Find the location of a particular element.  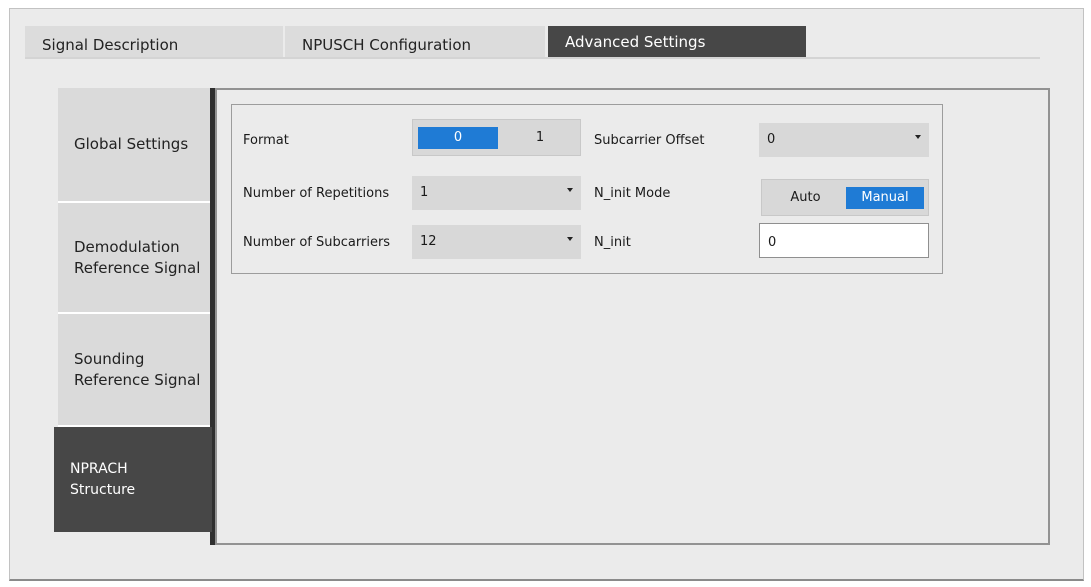

side-tab-label: Demodulation Reference Signal is located at coordinates (137, 258).